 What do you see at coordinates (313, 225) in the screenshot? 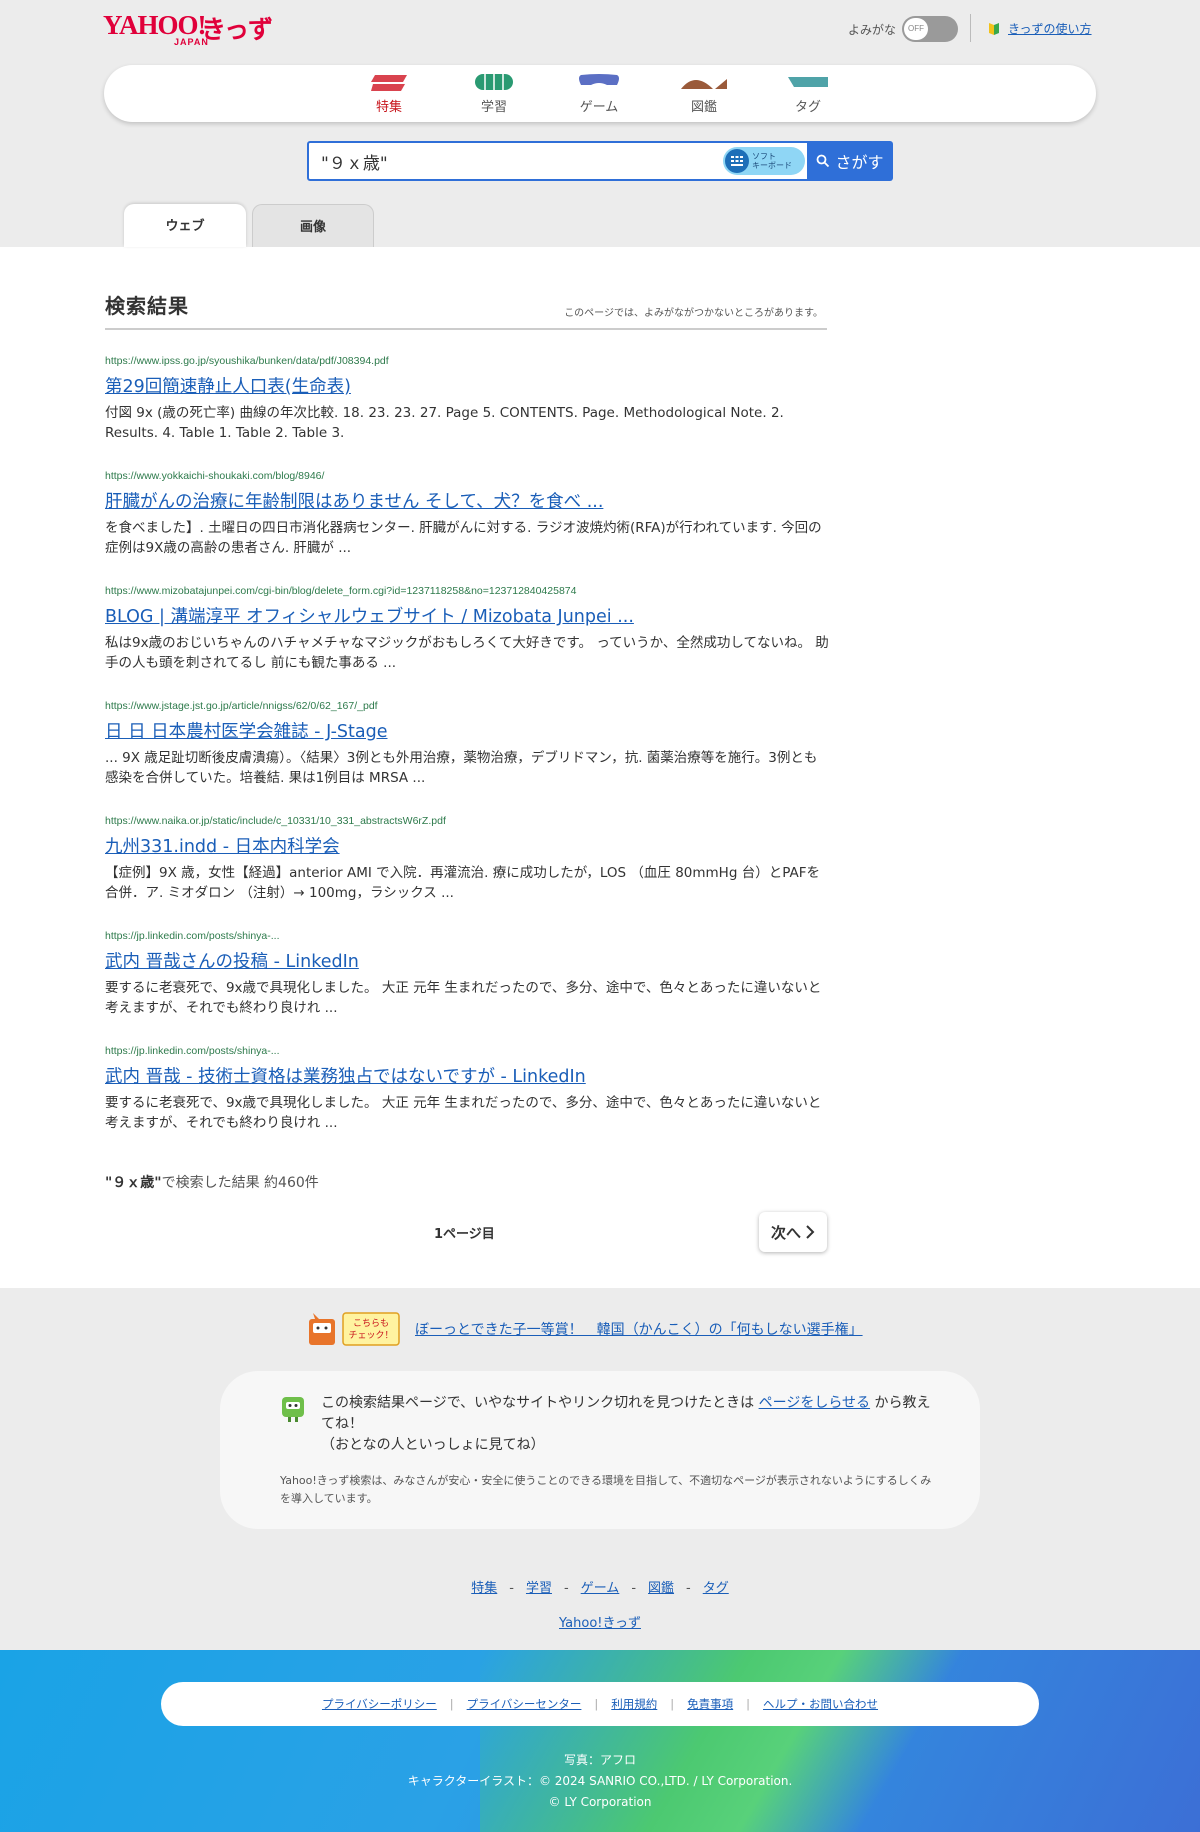
I see `tab-image: 画像` at bounding box center [313, 225].